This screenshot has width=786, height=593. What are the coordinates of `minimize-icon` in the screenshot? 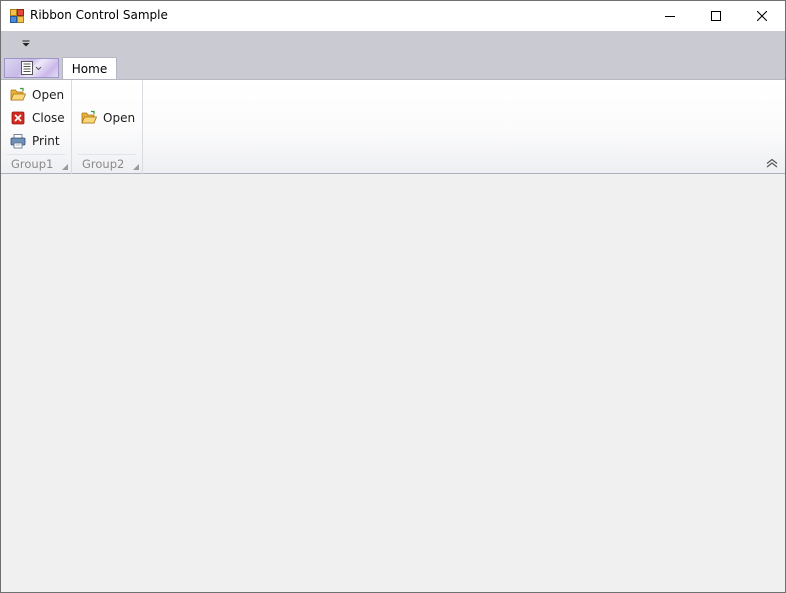 It's located at (670, 16).